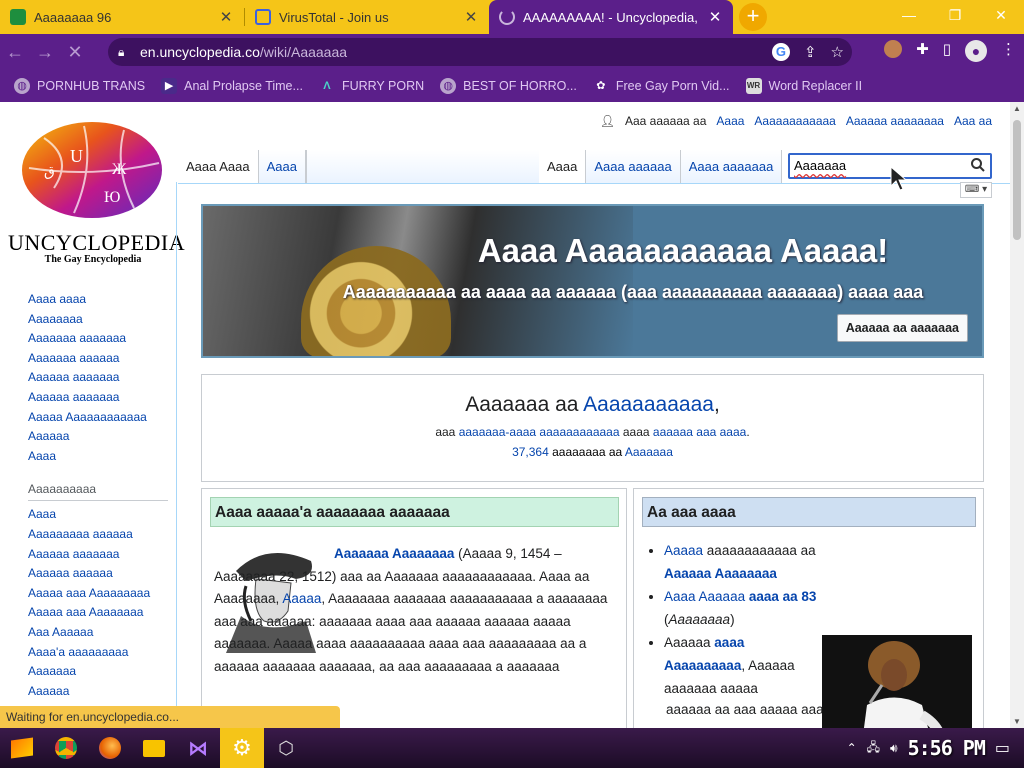  Describe the element at coordinates (1017, 108) in the screenshot. I see `scroll-up-icon: ▲` at that location.